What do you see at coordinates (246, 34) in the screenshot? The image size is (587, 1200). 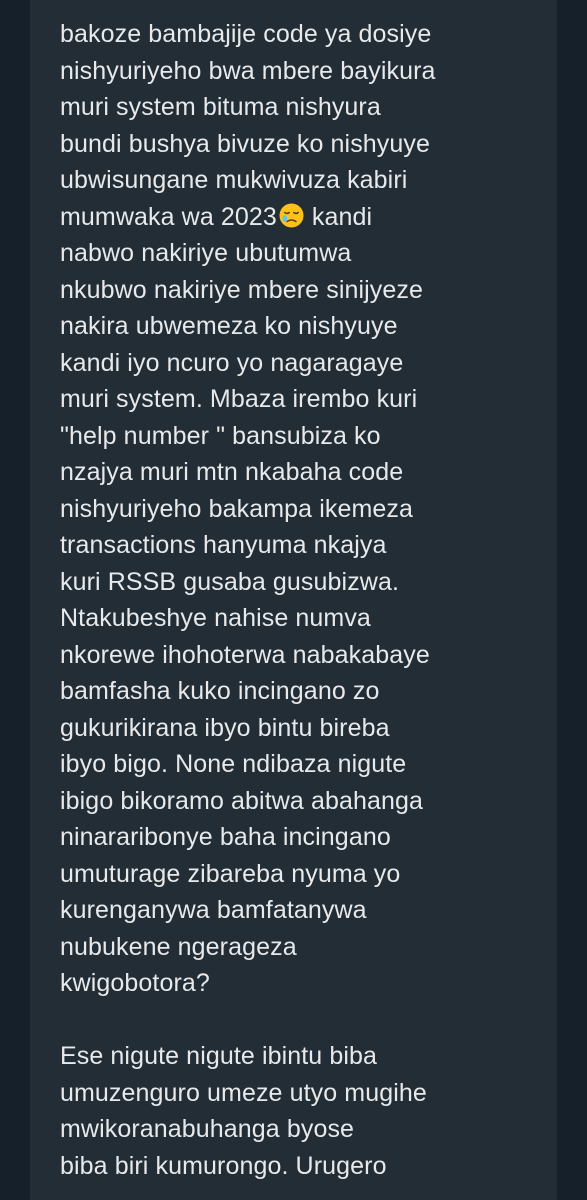 I see `message-line: bakoze bambajije code ya dosiye` at bounding box center [246, 34].